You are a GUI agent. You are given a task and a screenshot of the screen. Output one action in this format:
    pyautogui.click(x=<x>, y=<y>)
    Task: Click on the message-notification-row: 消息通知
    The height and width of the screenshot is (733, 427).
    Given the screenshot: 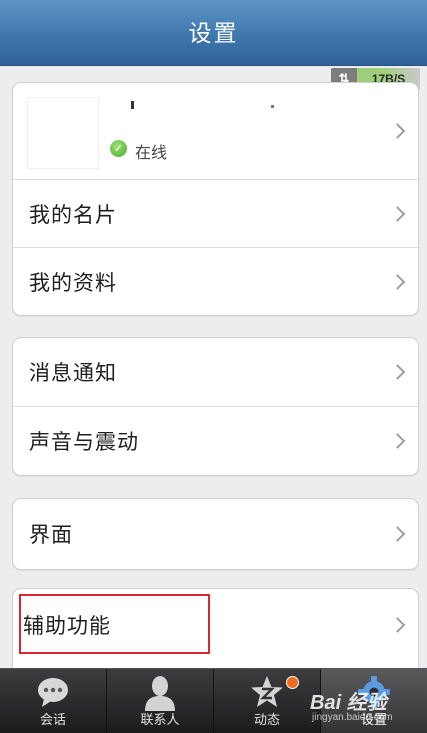 What is the action you would take?
    pyautogui.click(x=215, y=372)
    